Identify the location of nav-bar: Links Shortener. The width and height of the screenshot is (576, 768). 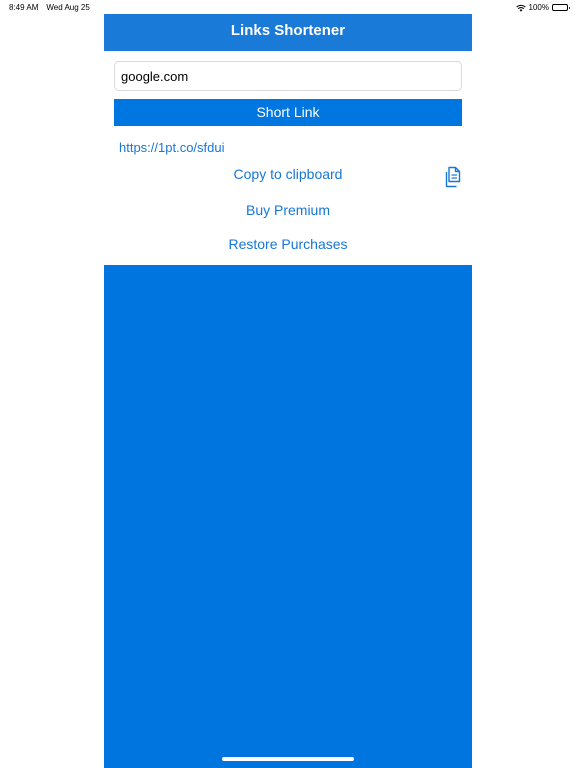
(288, 32).